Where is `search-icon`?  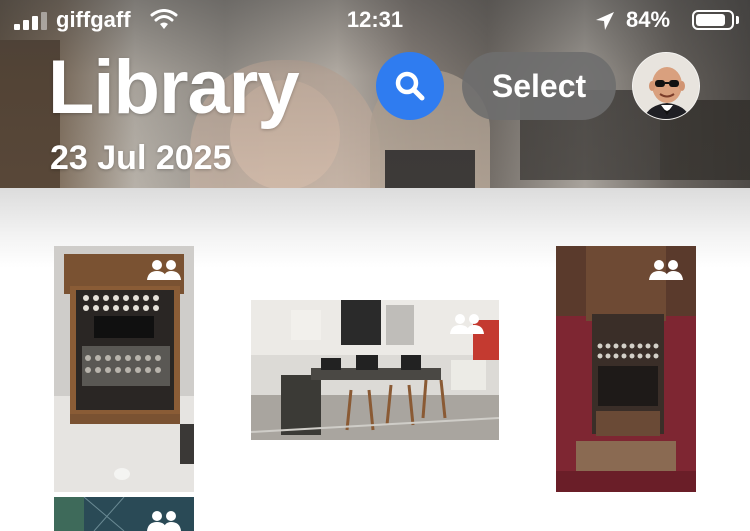 search-icon is located at coordinates (410, 86).